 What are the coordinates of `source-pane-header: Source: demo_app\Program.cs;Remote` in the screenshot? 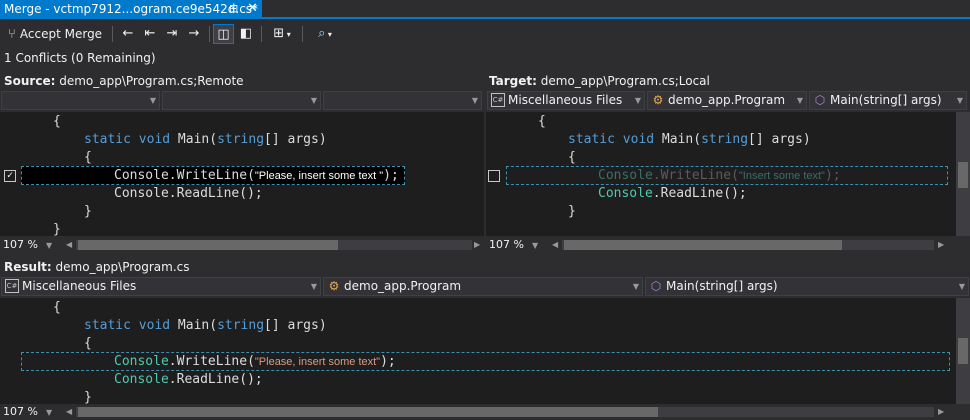 It's located at (124, 81).